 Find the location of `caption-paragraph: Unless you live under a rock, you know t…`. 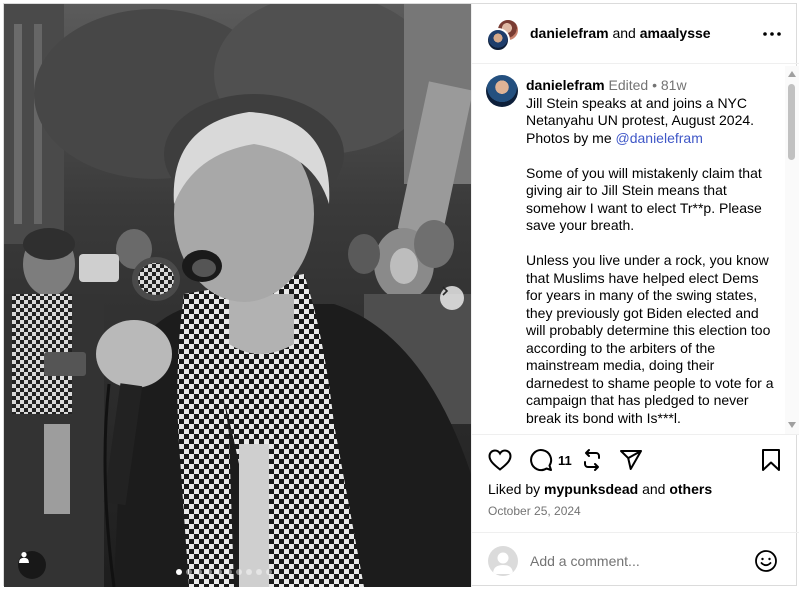

caption-paragraph: Unless you live under a rock, you know t… is located at coordinates (650, 339).